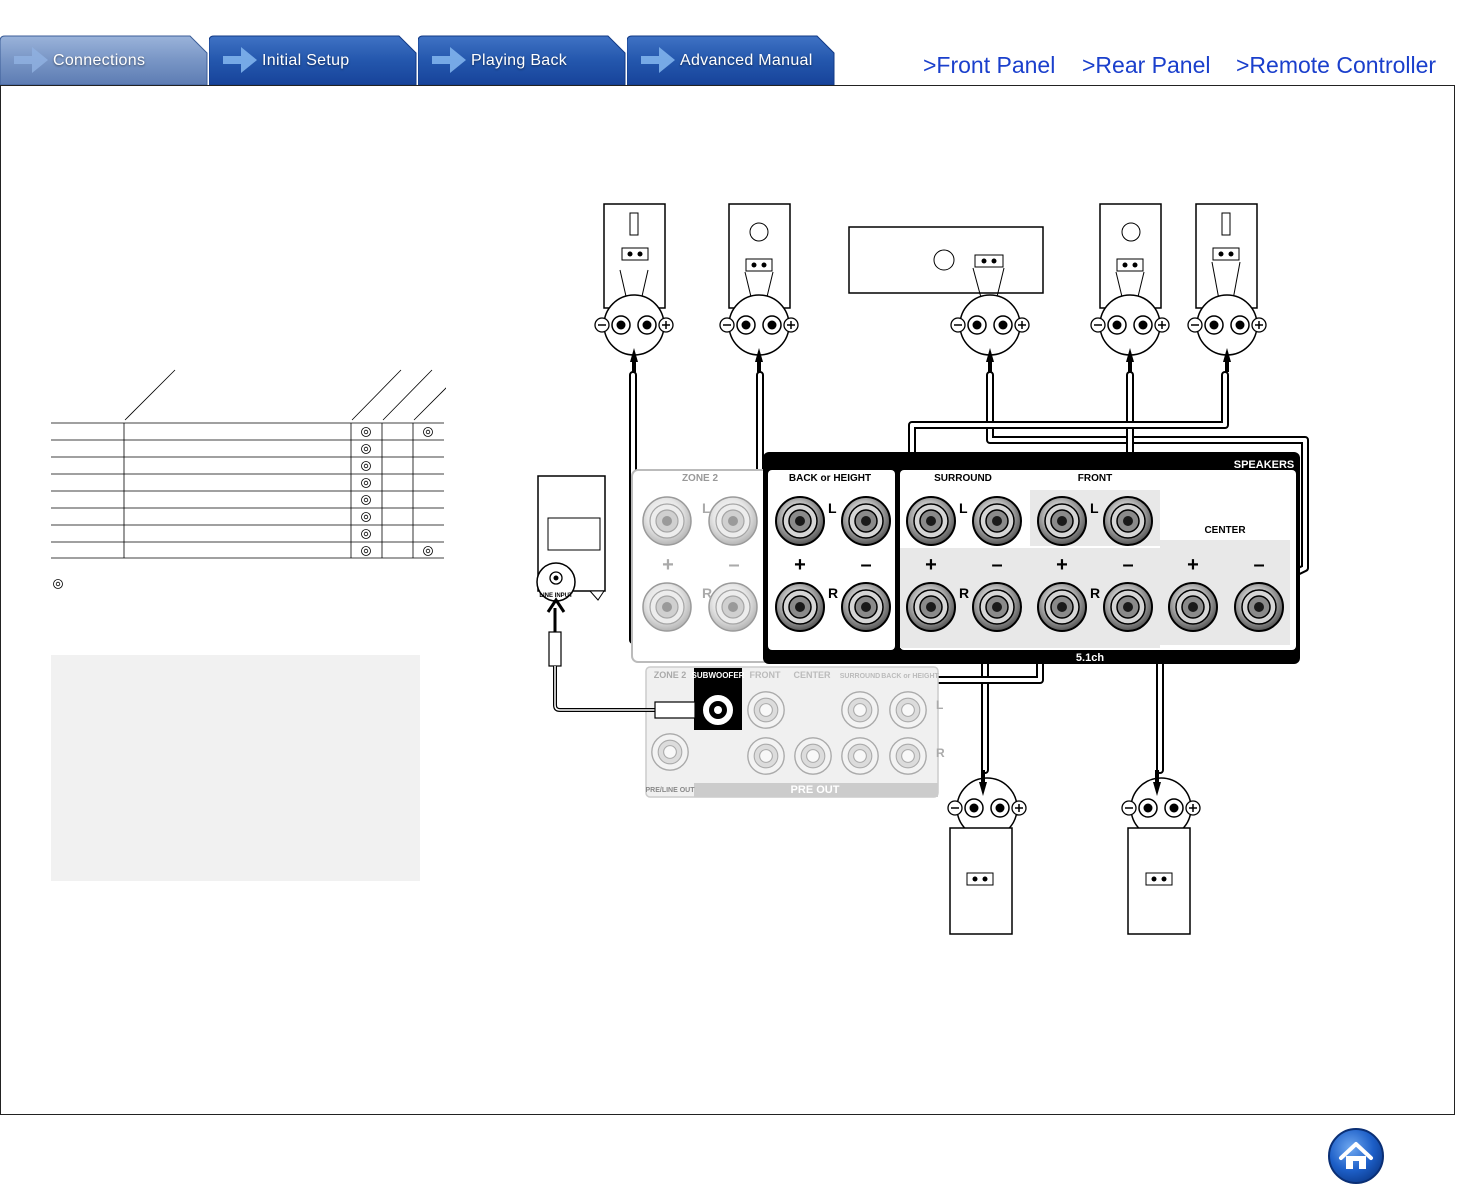 This screenshot has width=1457, height=1202. I want to click on preout-zone2-label: ZONE 2, so click(670, 675).